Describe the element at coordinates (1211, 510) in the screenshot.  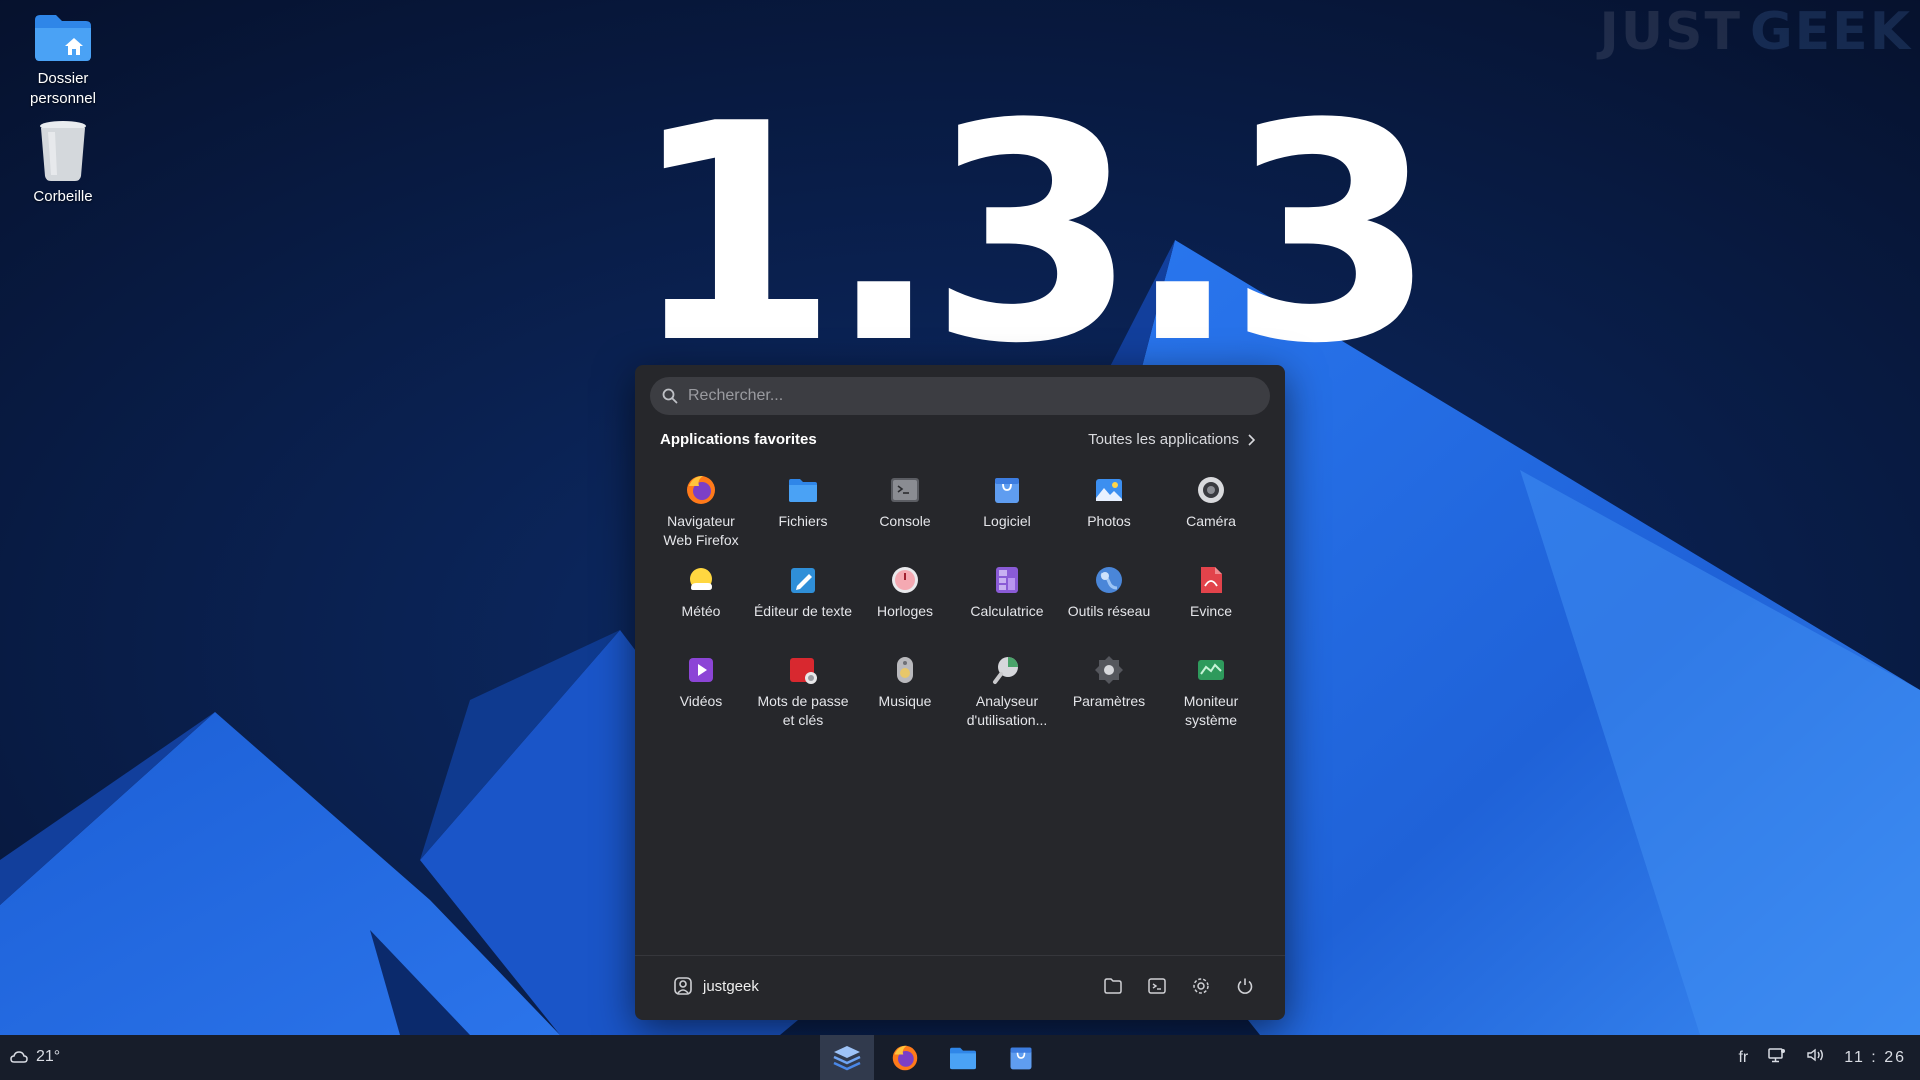
I see `app-camera: Caméra` at that location.